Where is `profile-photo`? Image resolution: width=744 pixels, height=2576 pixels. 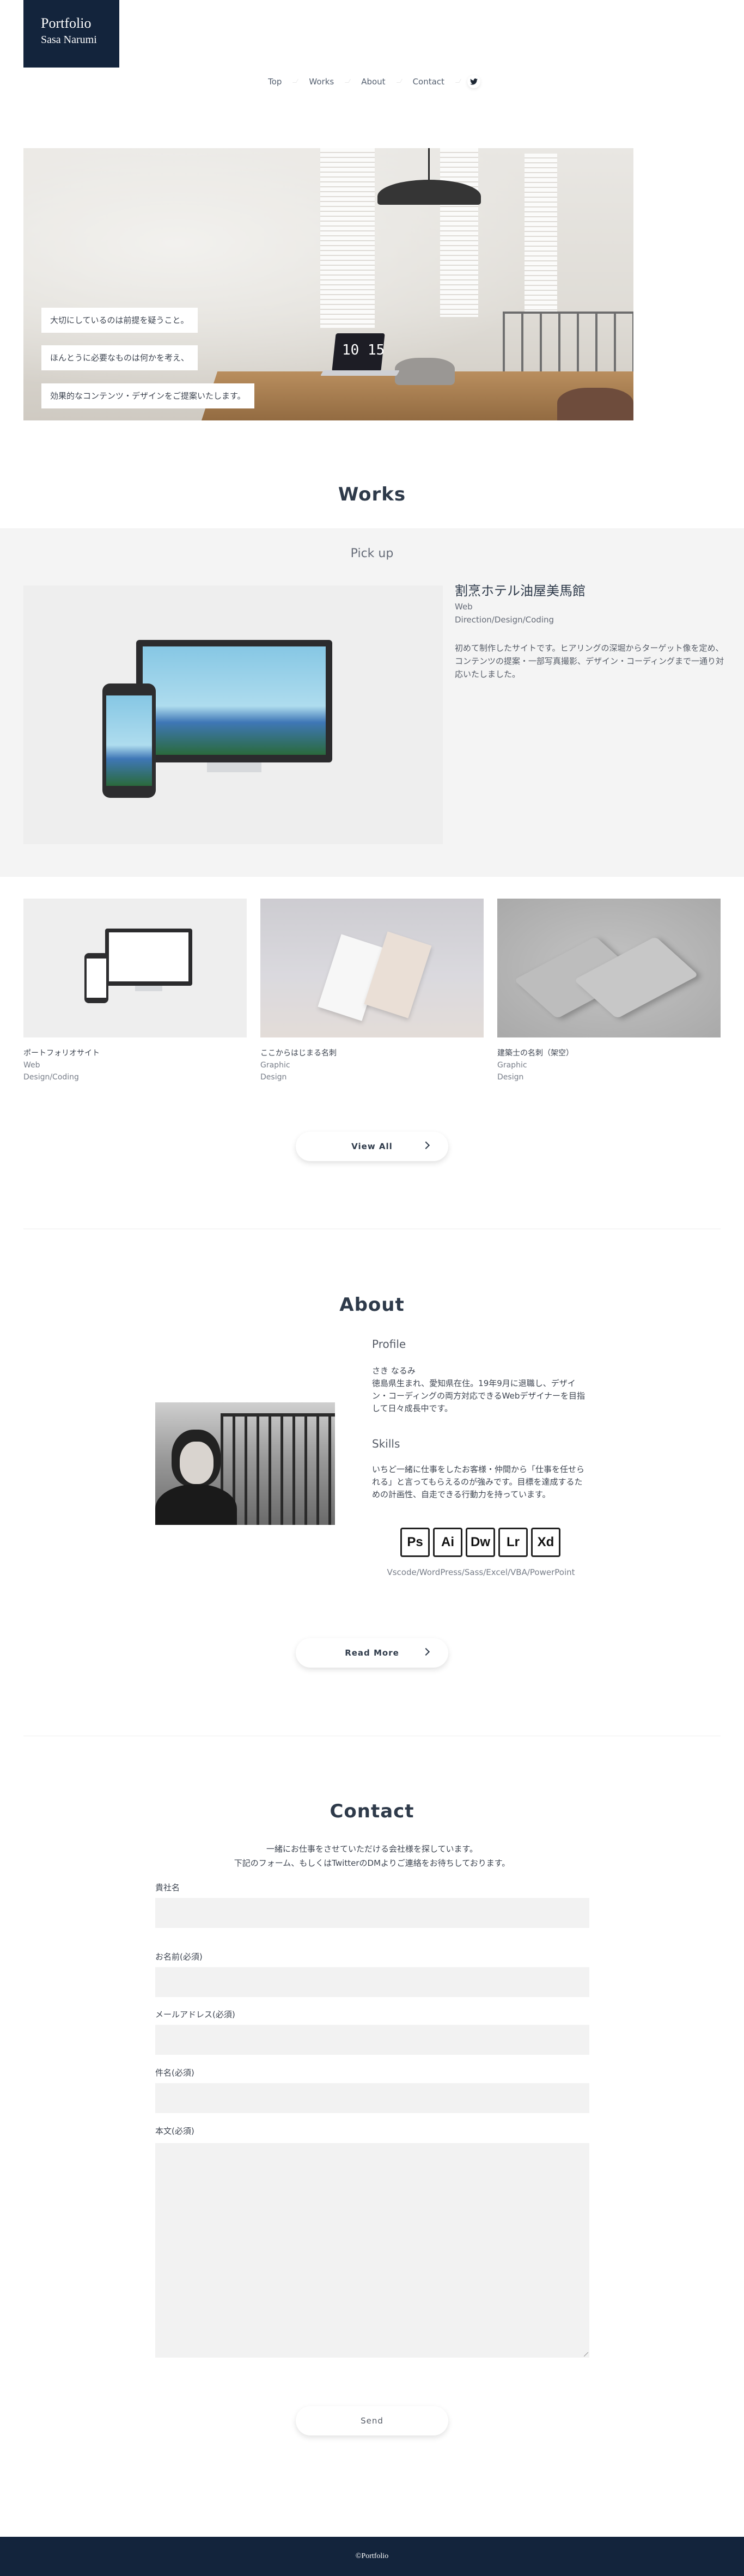 profile-photo is located at coordinates (245, 1463).